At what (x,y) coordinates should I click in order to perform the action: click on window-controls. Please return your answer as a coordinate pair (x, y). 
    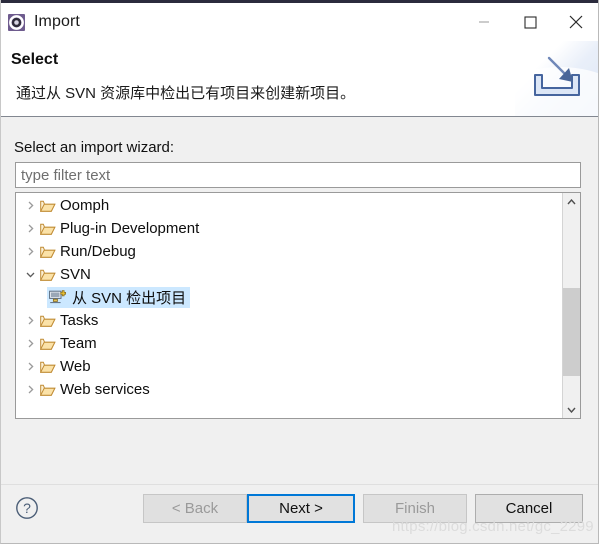
    Looking at the image, I should click on (530, 22).